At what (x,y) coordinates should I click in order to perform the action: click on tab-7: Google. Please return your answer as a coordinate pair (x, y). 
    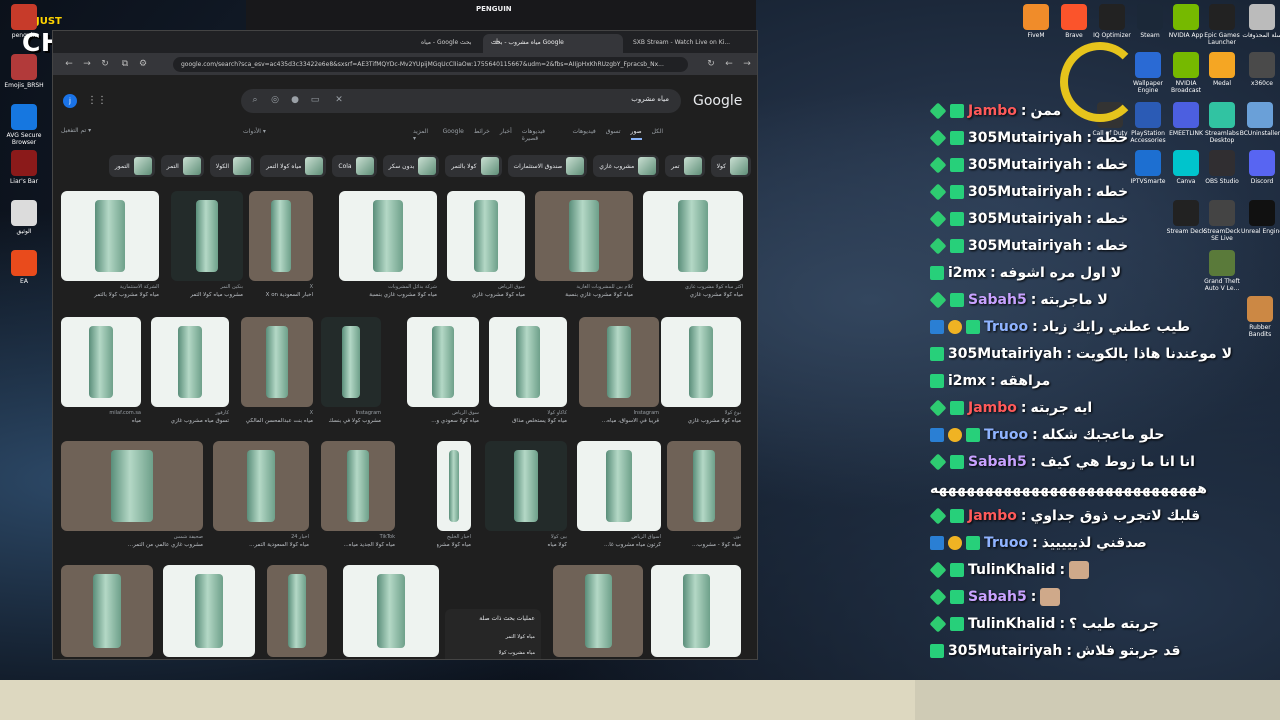
    Looking at the image, I should click on (453, 134).